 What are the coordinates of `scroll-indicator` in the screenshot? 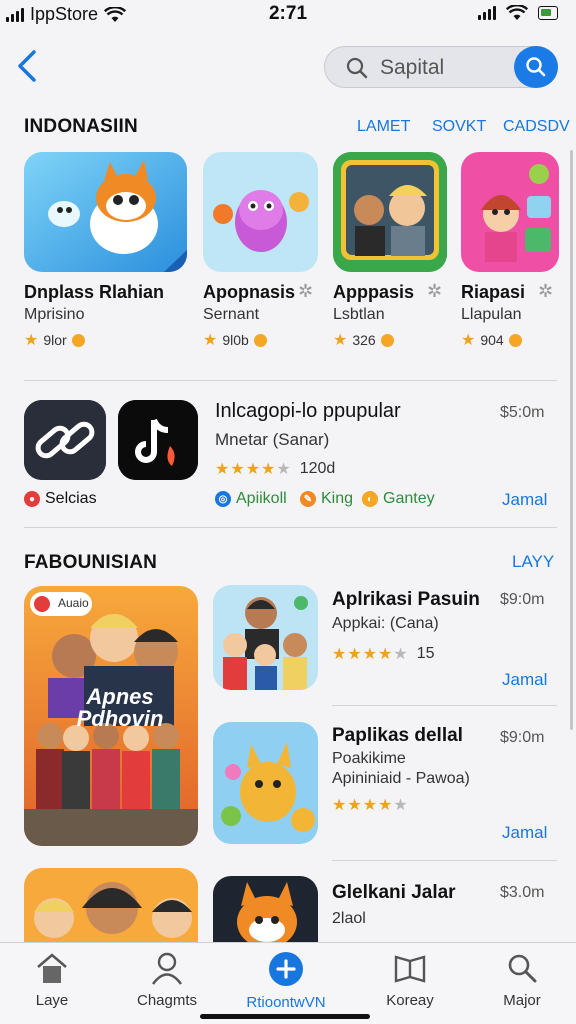 It's located at (571, 440).